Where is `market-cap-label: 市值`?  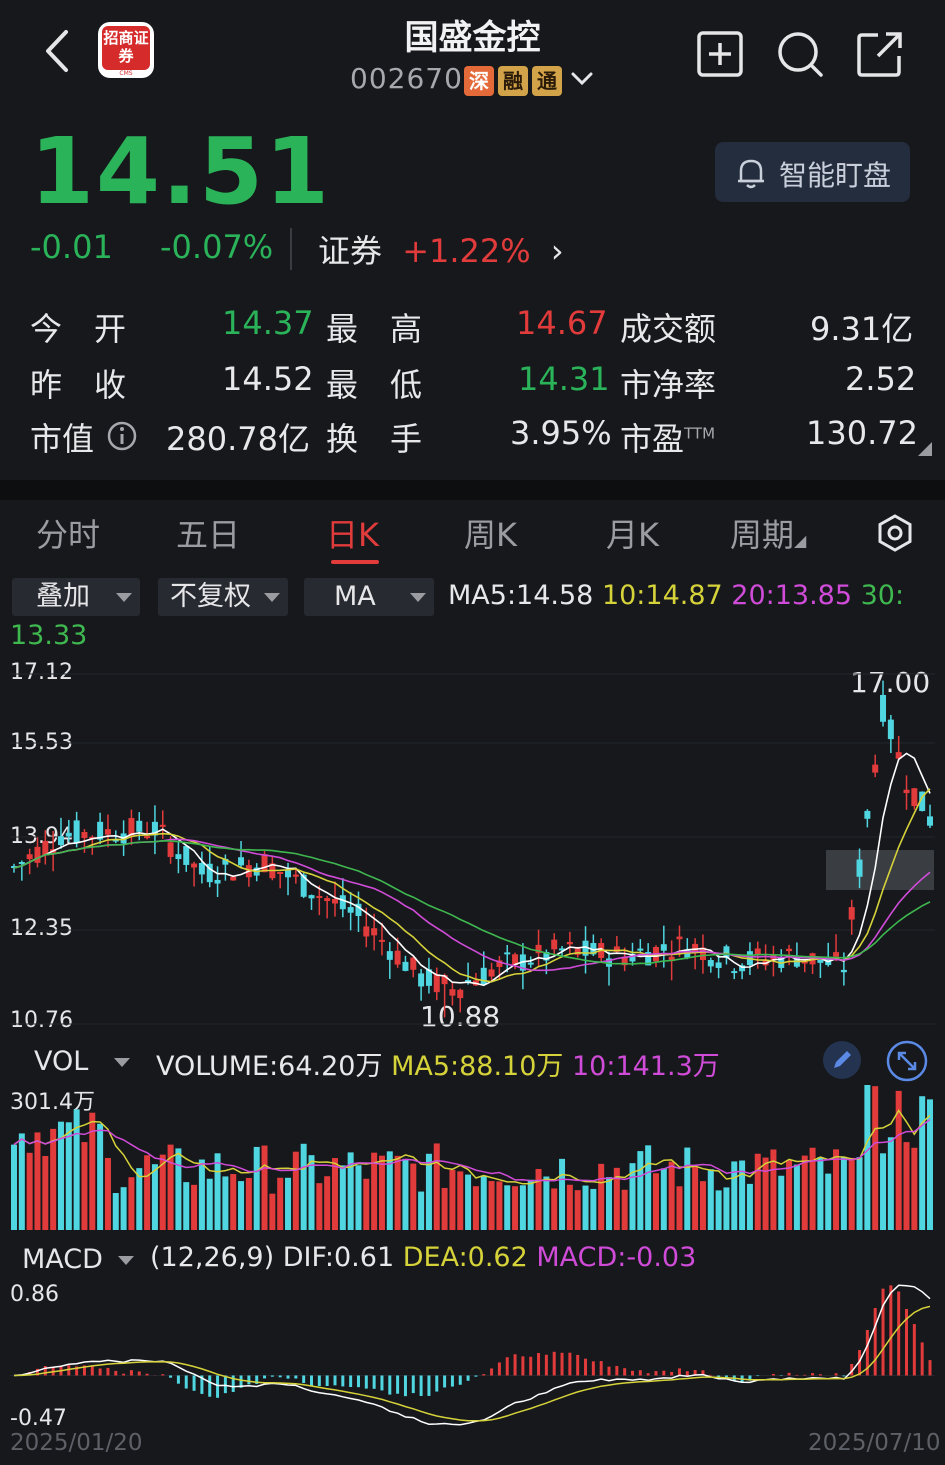
market-cap-label: 市值 is located at coordinates (62, 439).